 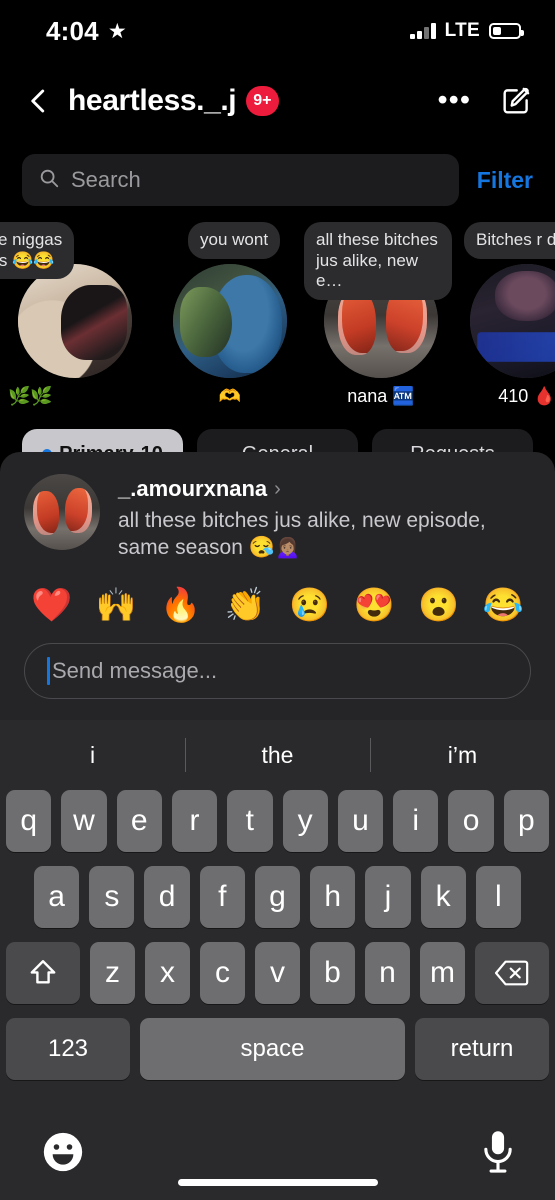 What do you see at coordinates (262, 101) in the screenshot?
I see `unread-badge: 9+` at bounding box center [262, 101].